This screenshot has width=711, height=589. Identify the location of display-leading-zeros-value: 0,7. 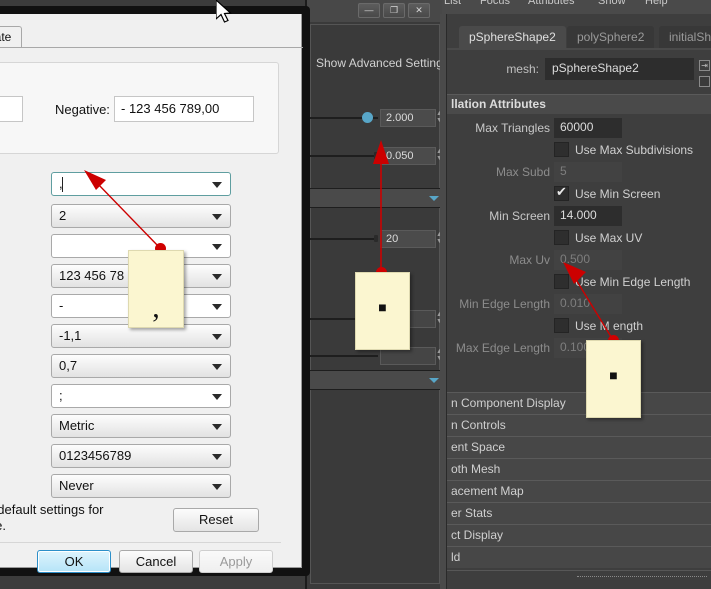
(68, 365).